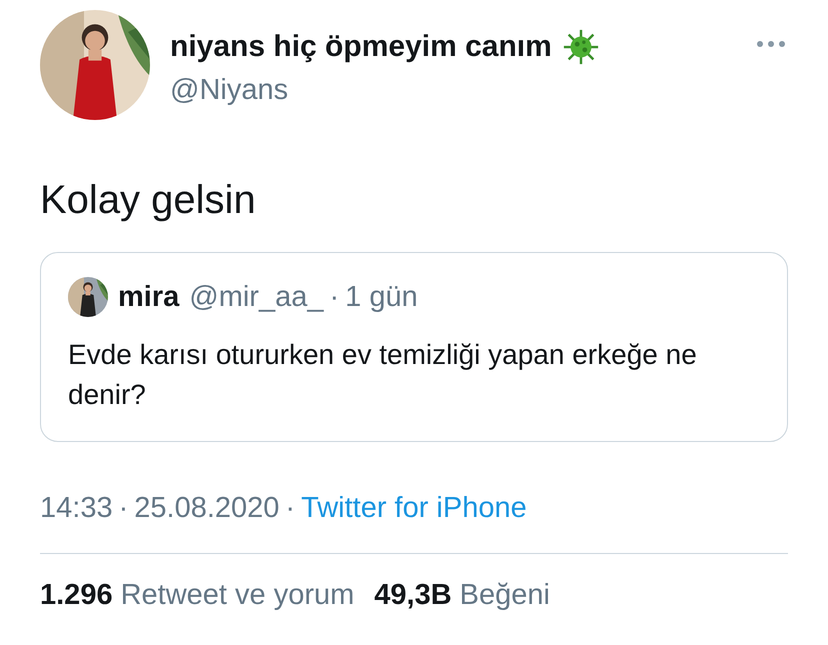  I want to click on virus-icon, so click(581, 47).